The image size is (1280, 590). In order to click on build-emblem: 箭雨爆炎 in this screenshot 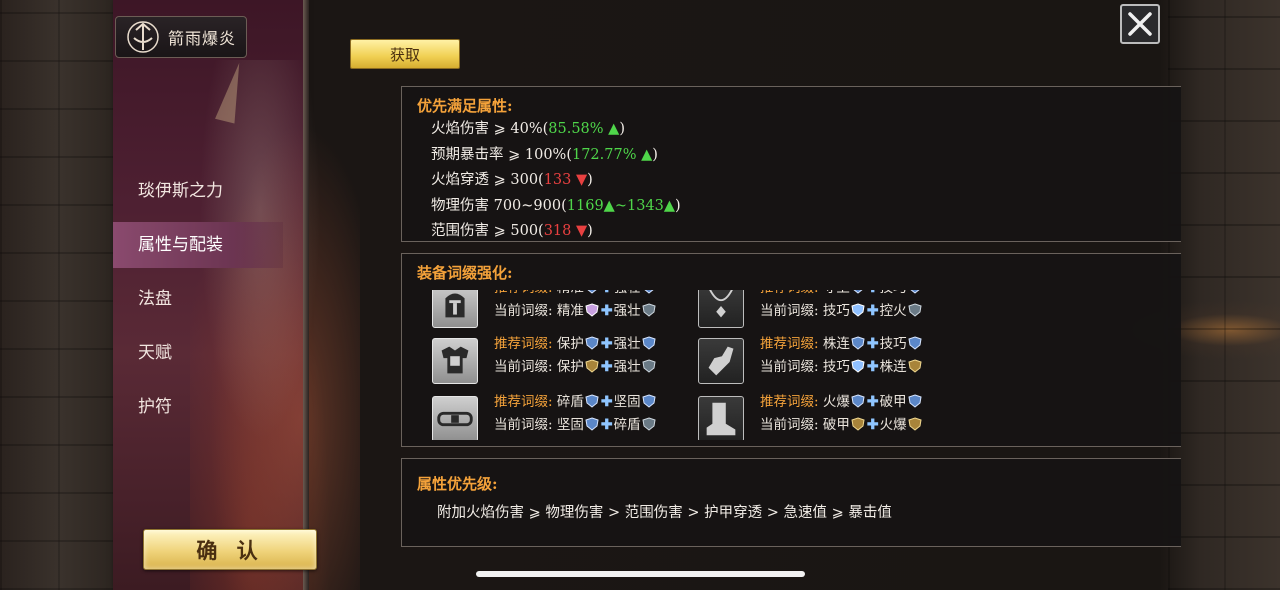, I will do `click(181, 37)`.